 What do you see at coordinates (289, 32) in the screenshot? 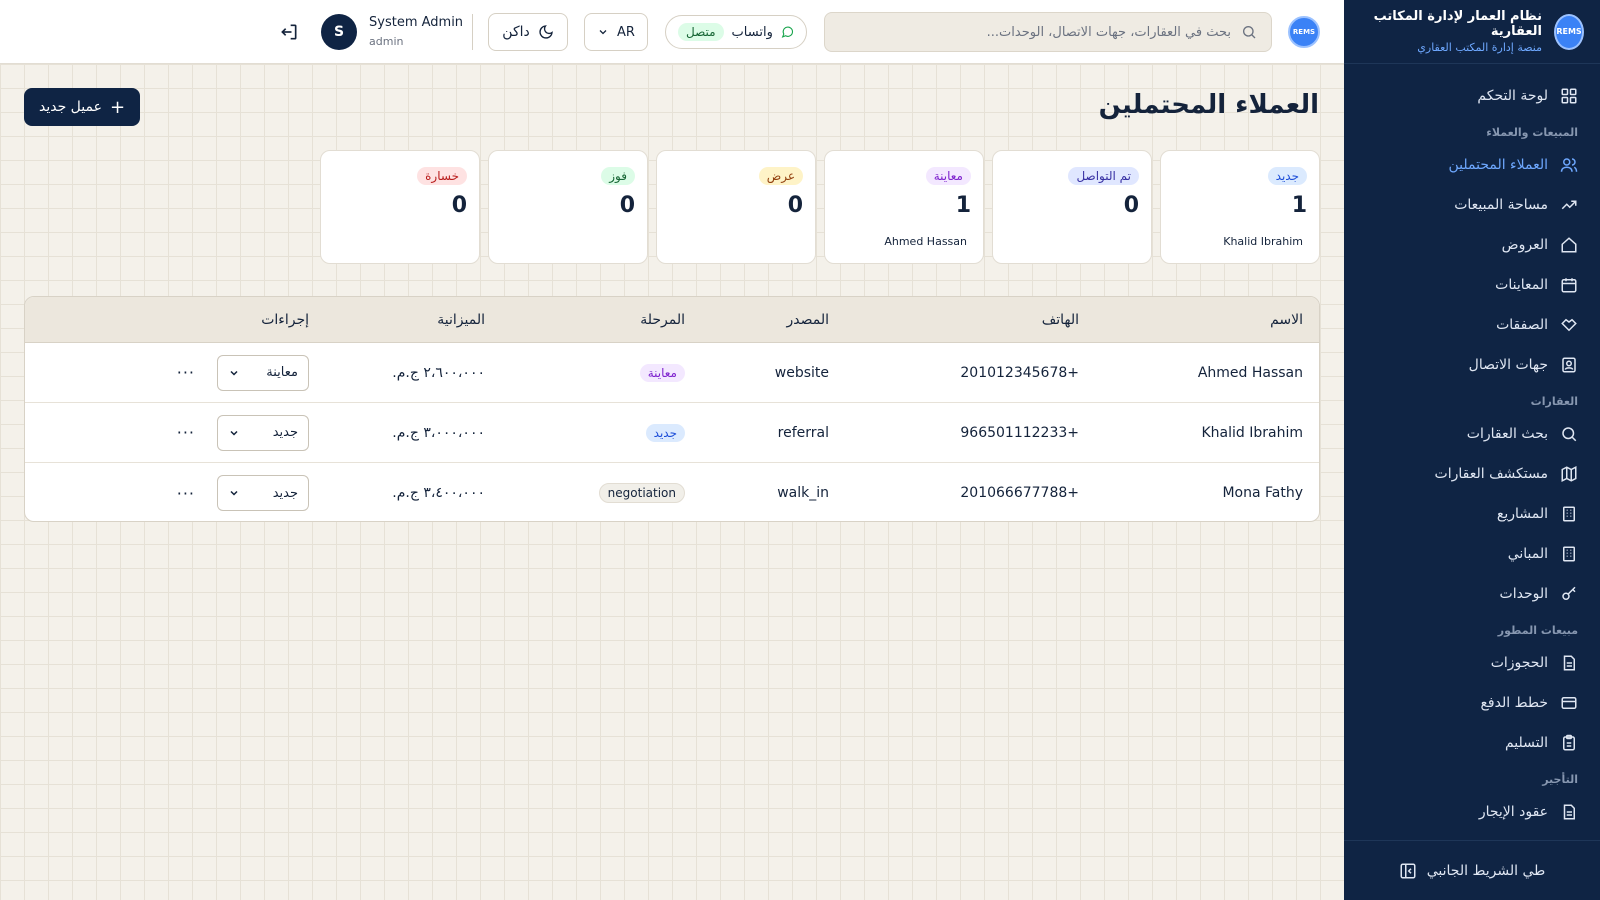
I see `logout-icon` at bounding box center [289, 32].